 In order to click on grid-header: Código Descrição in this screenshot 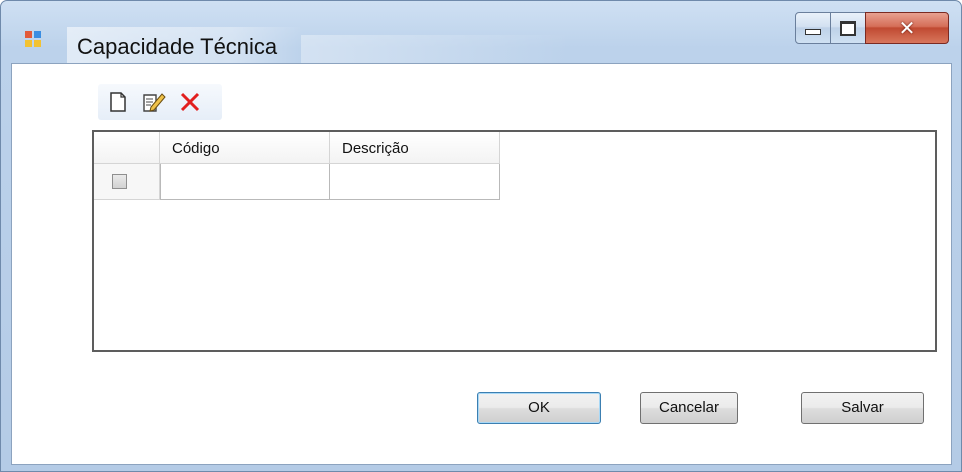, I will do `click(297, 148)`.